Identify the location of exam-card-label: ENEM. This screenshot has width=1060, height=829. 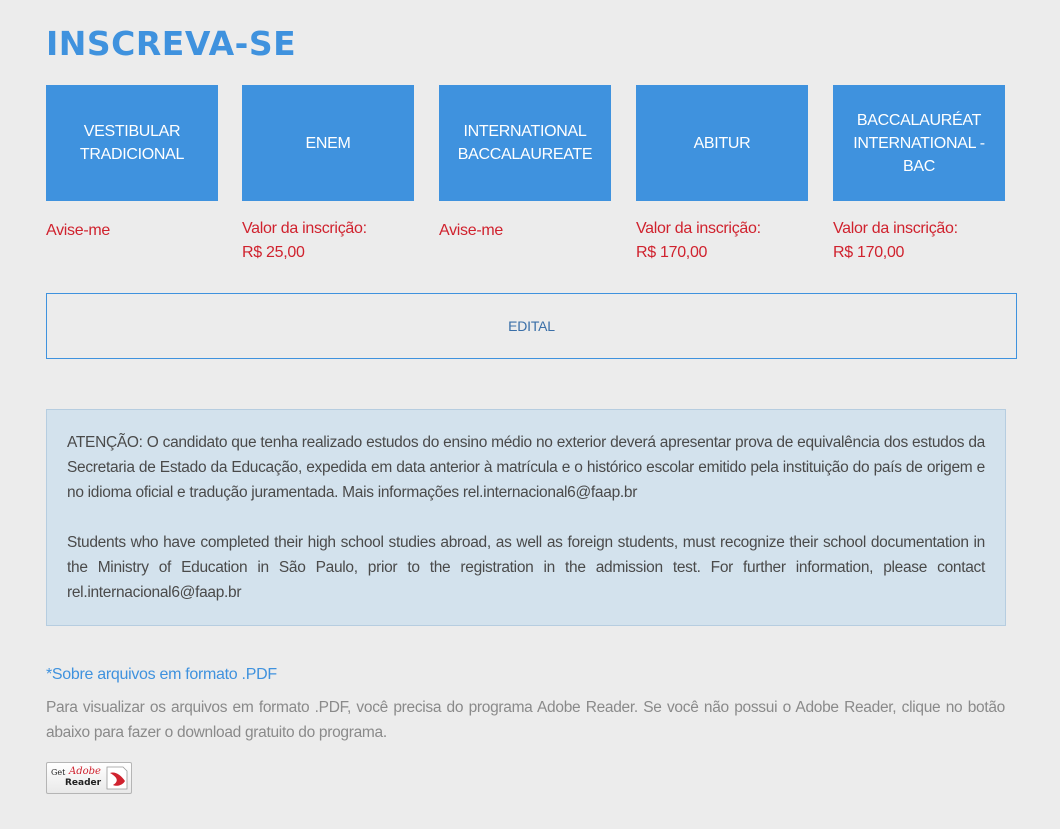
(328, 143).